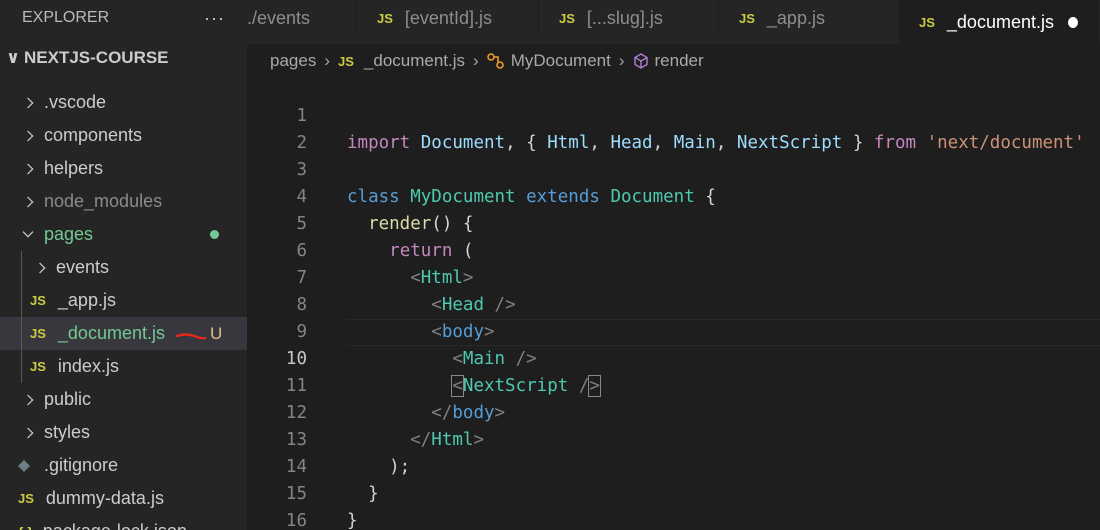  What do you see at coordinates (96, 57) in the screenshot?
I see `project-name: NEXTJS-COURSE` at bounding box center [96, 57].